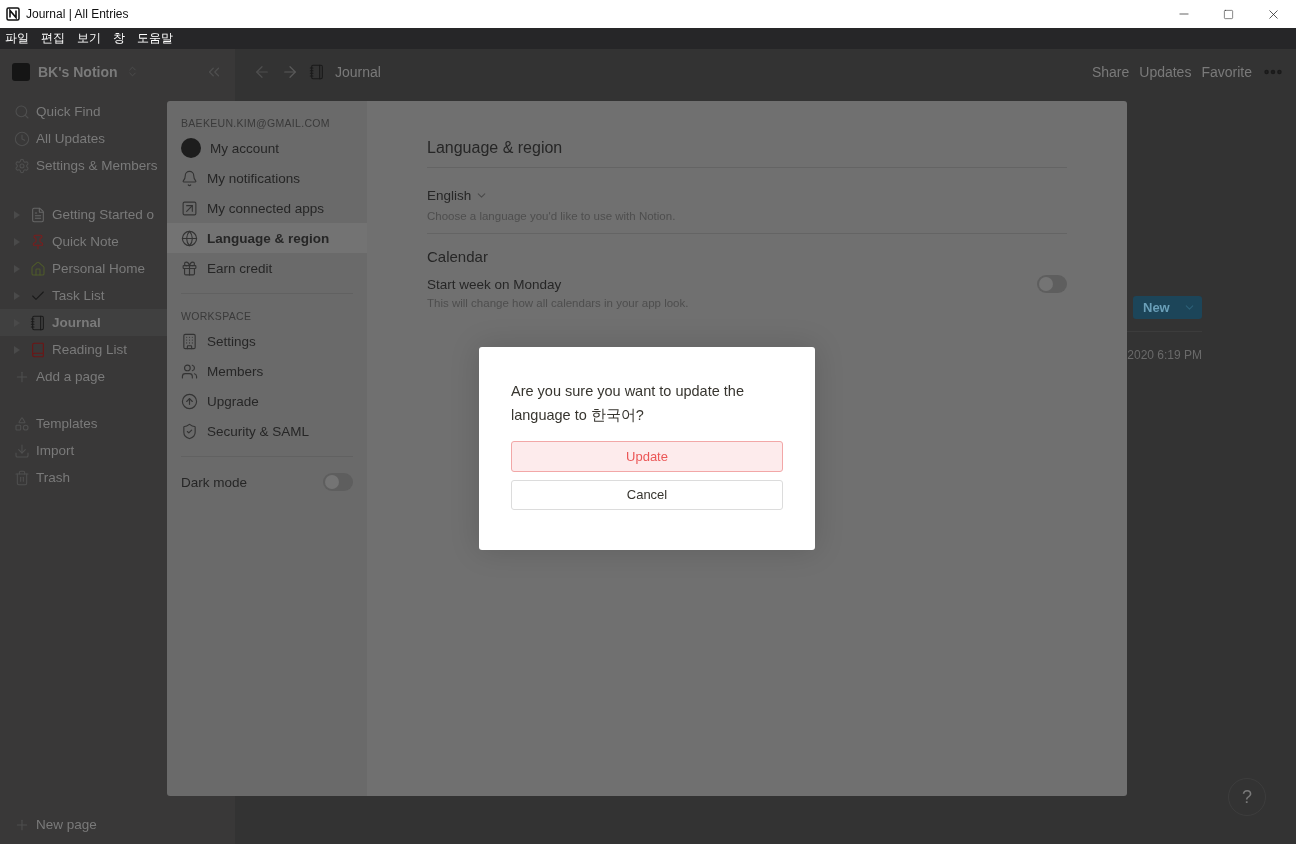 The height and width of the screenshot is (844, 1296). I want to click on settings-menu-item: Members, so click(267, 371).